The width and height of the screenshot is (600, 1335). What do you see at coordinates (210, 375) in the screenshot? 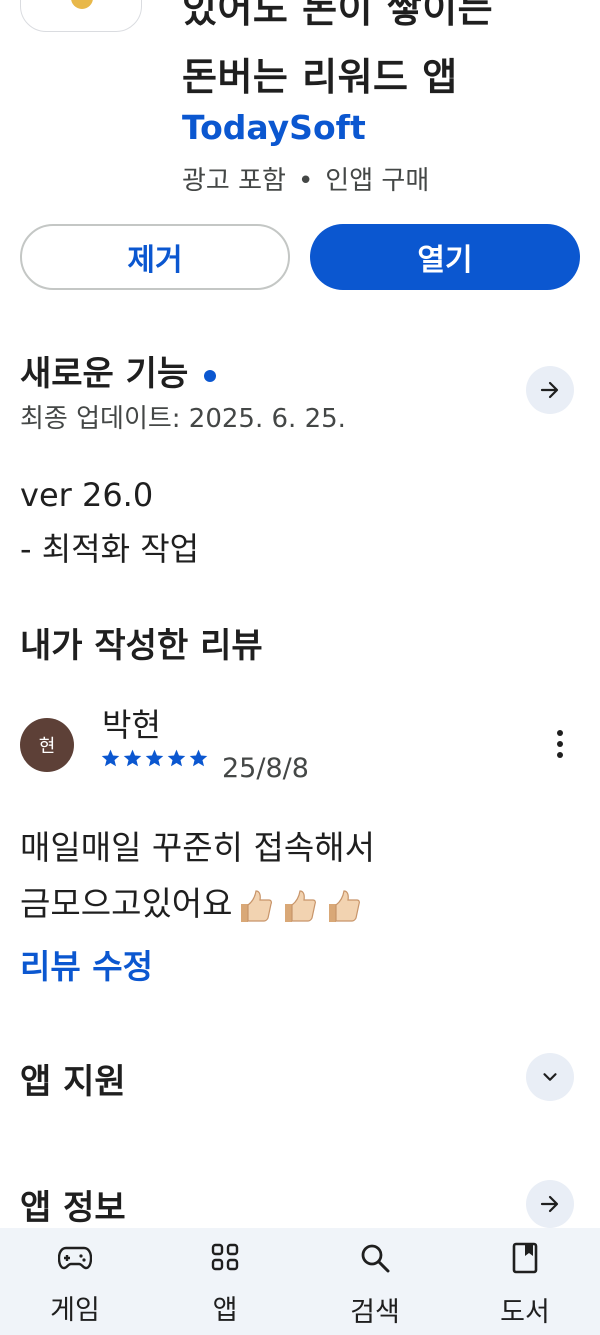
I see `new-indicator-dot` at bounding box center [210, 375].